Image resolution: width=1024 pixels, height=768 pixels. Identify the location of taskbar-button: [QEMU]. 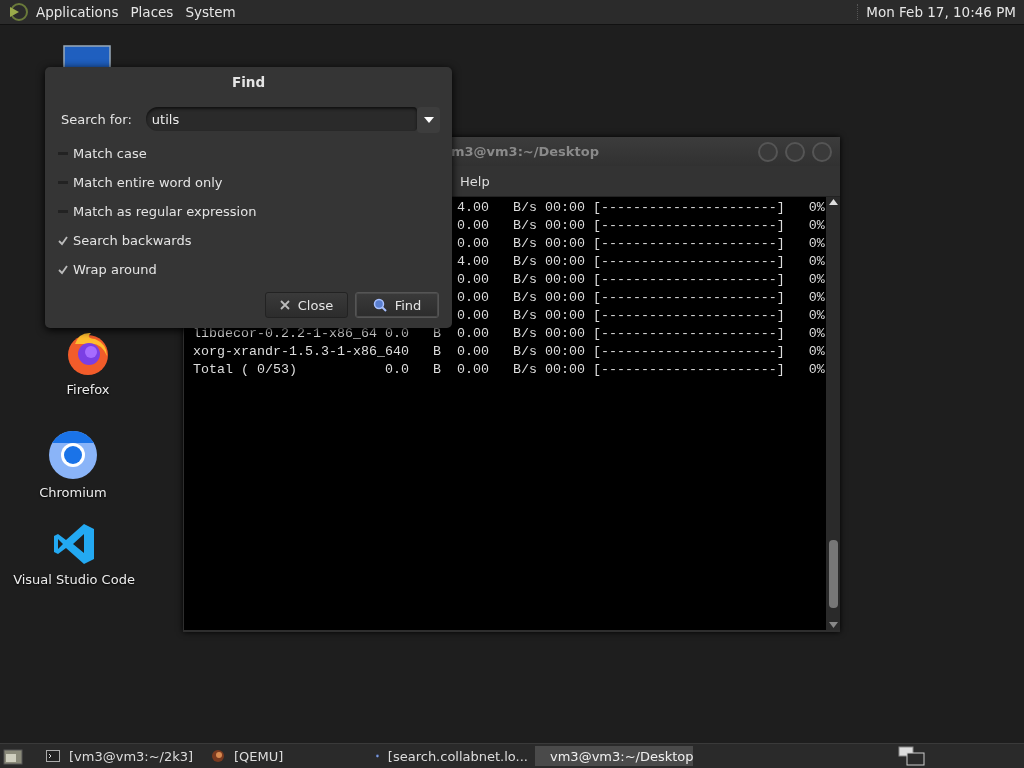
(284, 756).